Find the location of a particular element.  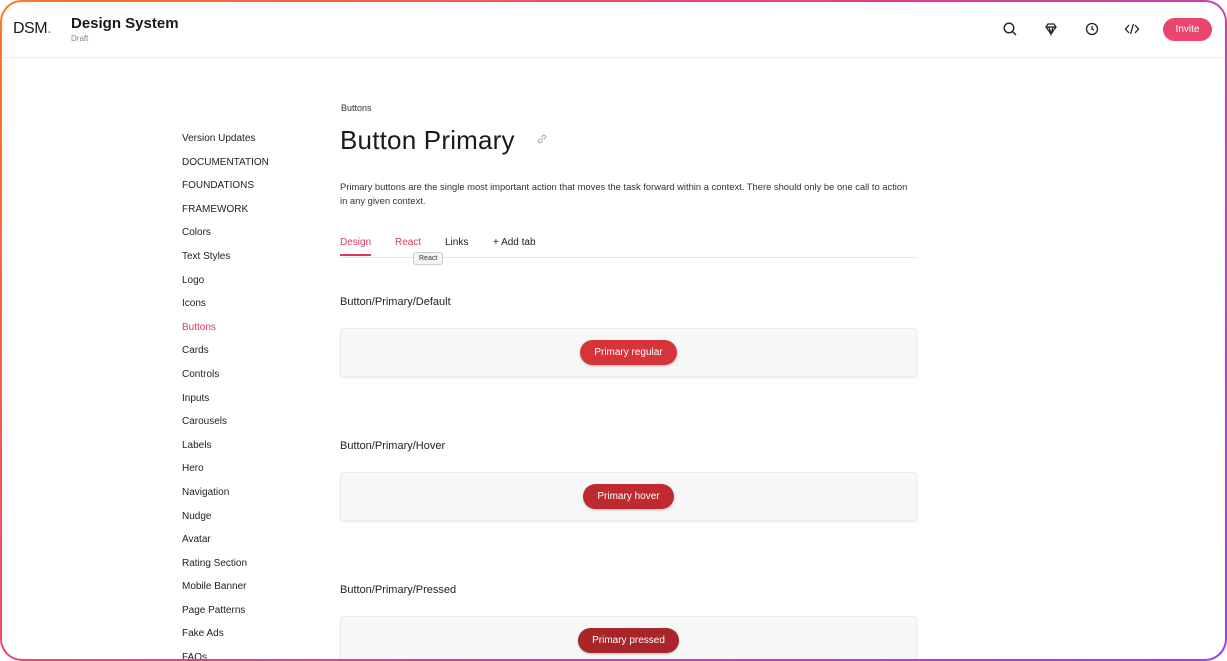

primary-regular-button: Primary regular is located at coordinates (628, 352).